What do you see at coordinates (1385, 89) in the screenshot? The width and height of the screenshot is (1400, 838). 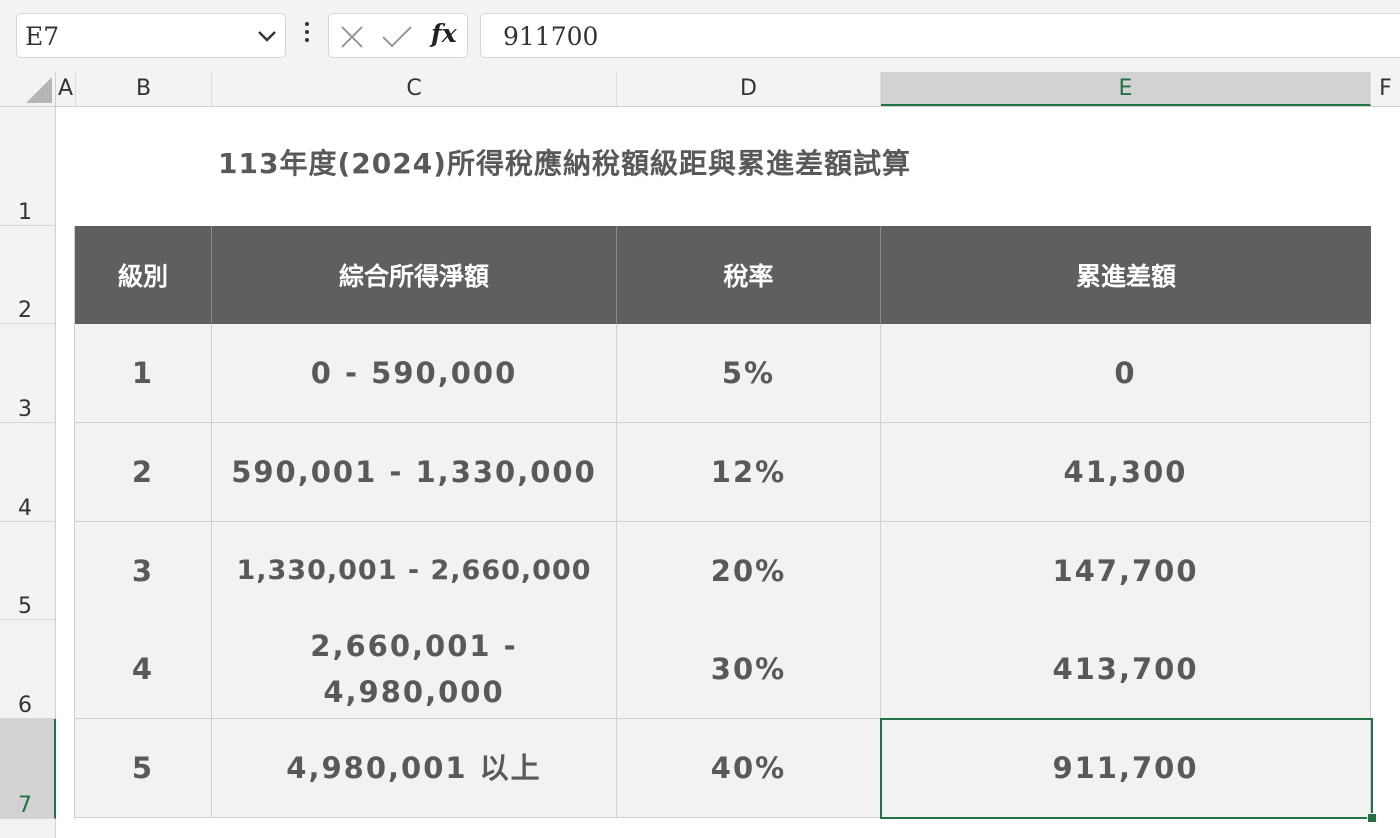 I see `column-header-f: F` at bounding box center [1385, 89].